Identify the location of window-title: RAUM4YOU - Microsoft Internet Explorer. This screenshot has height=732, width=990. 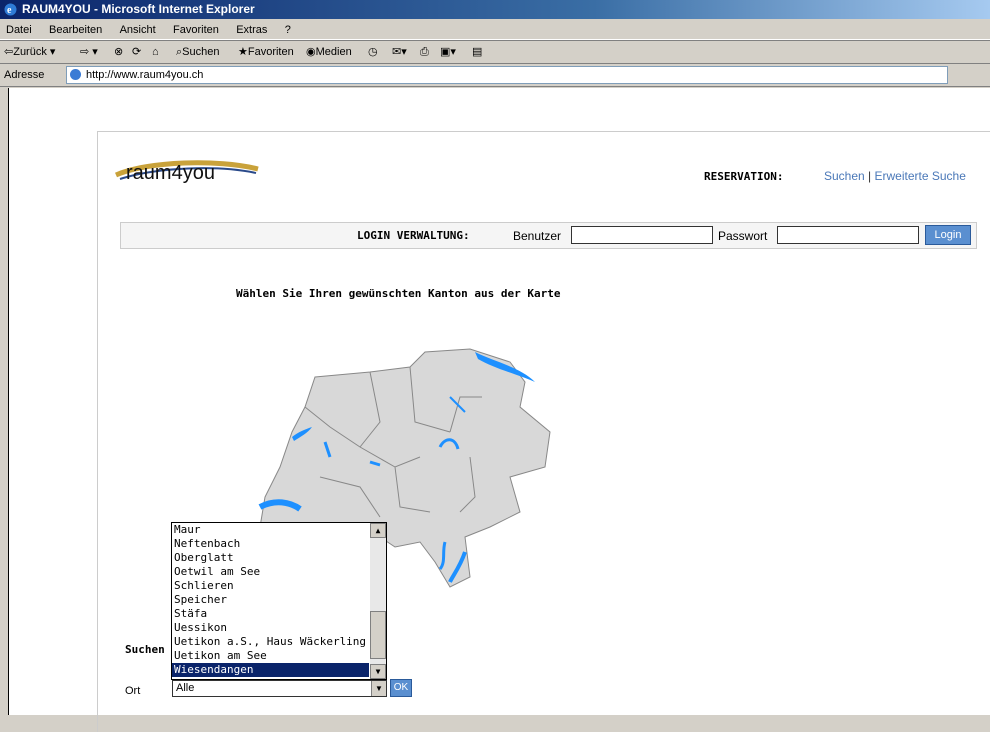
(138, 9).